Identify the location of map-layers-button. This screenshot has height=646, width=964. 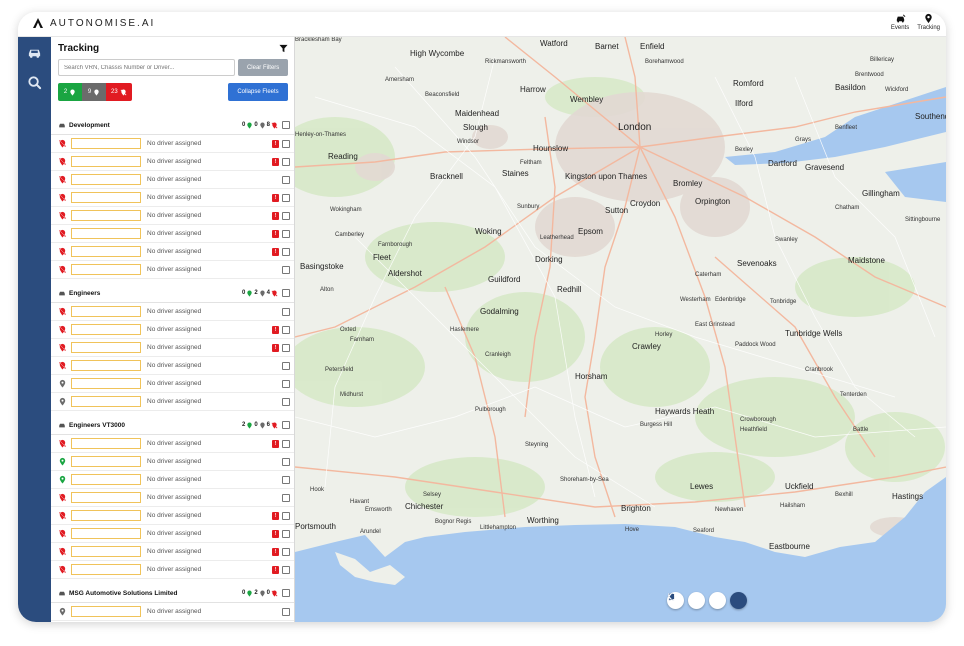
(697, 600).